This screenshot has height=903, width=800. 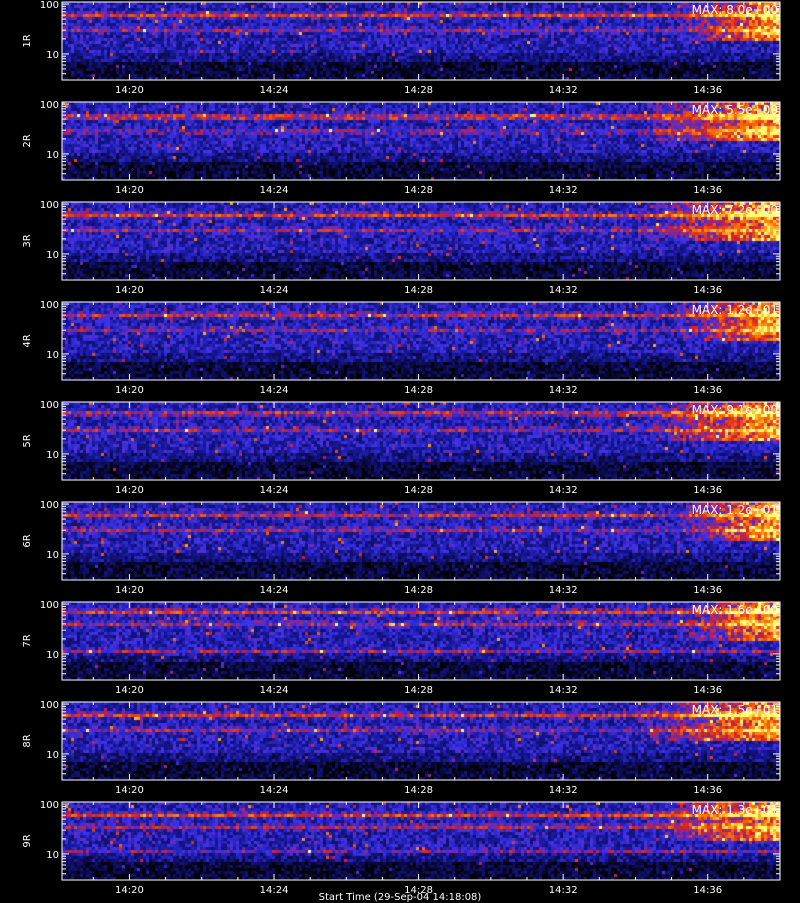 What do you see at coordinates (400, 897) in the screenshot?
I see `x-axis-title: Start Time (29-Sep-04 14:18:08)` at bounding box center [400, 897].